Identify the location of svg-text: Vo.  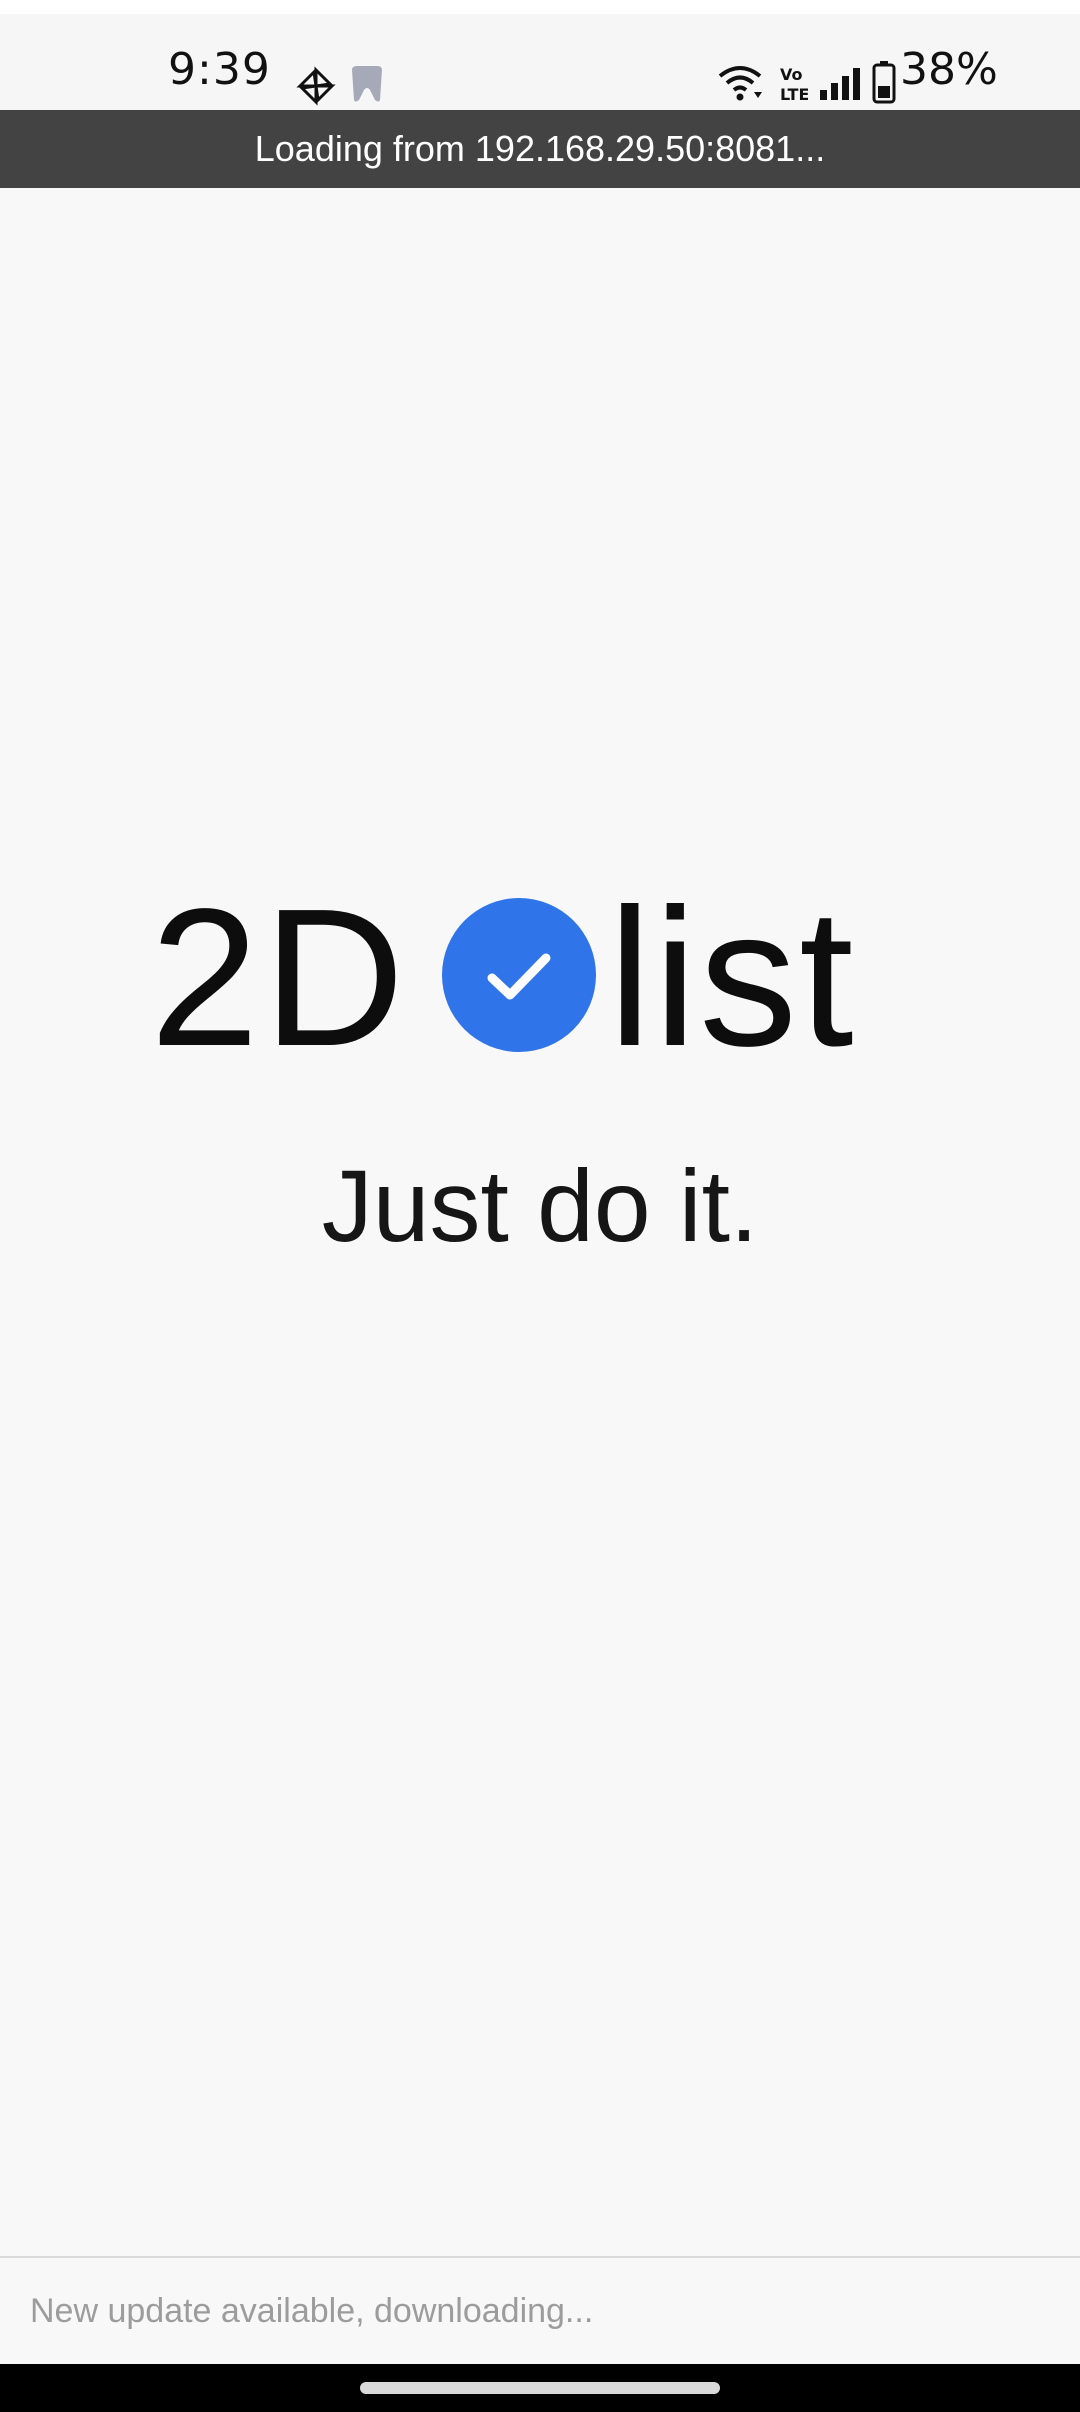
(791, 74).